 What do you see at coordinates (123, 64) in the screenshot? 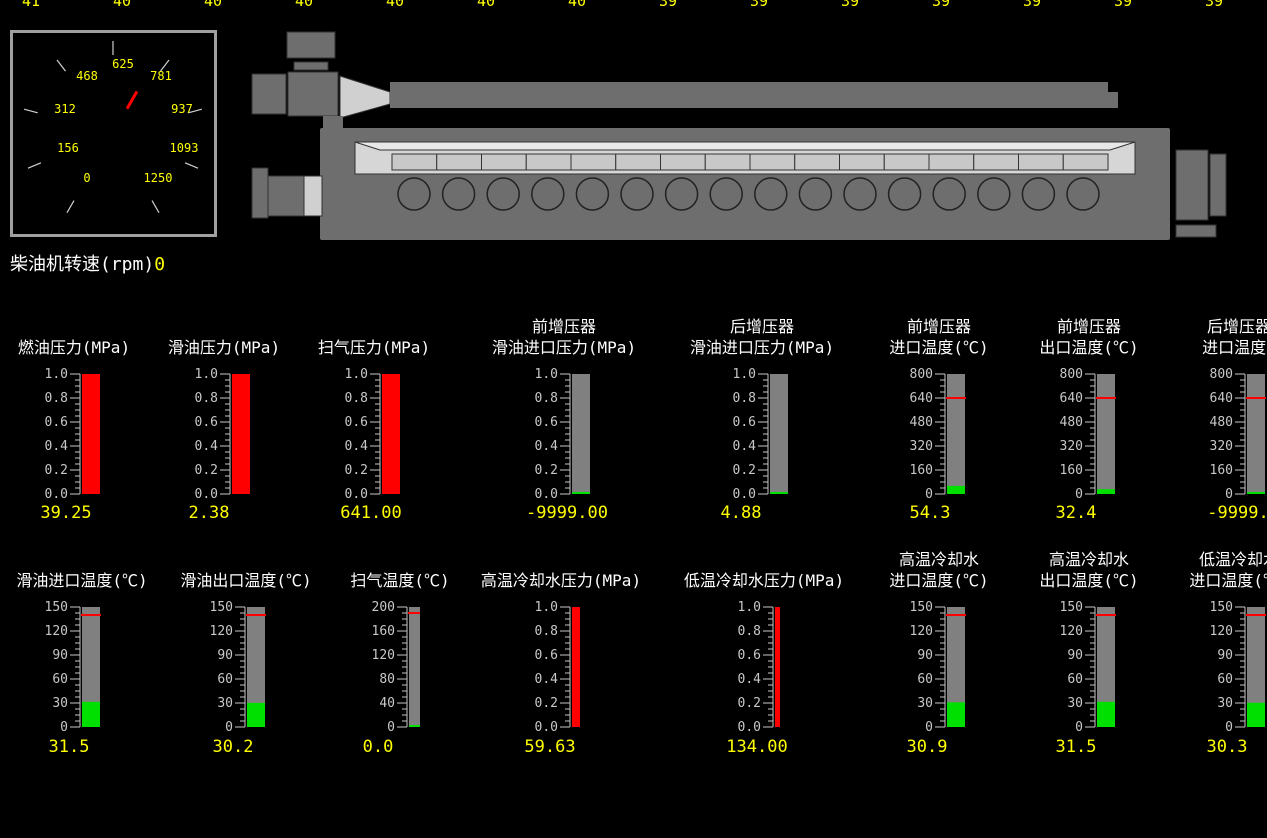
I see `dial-label: 625` at bounding box center [123, 64].